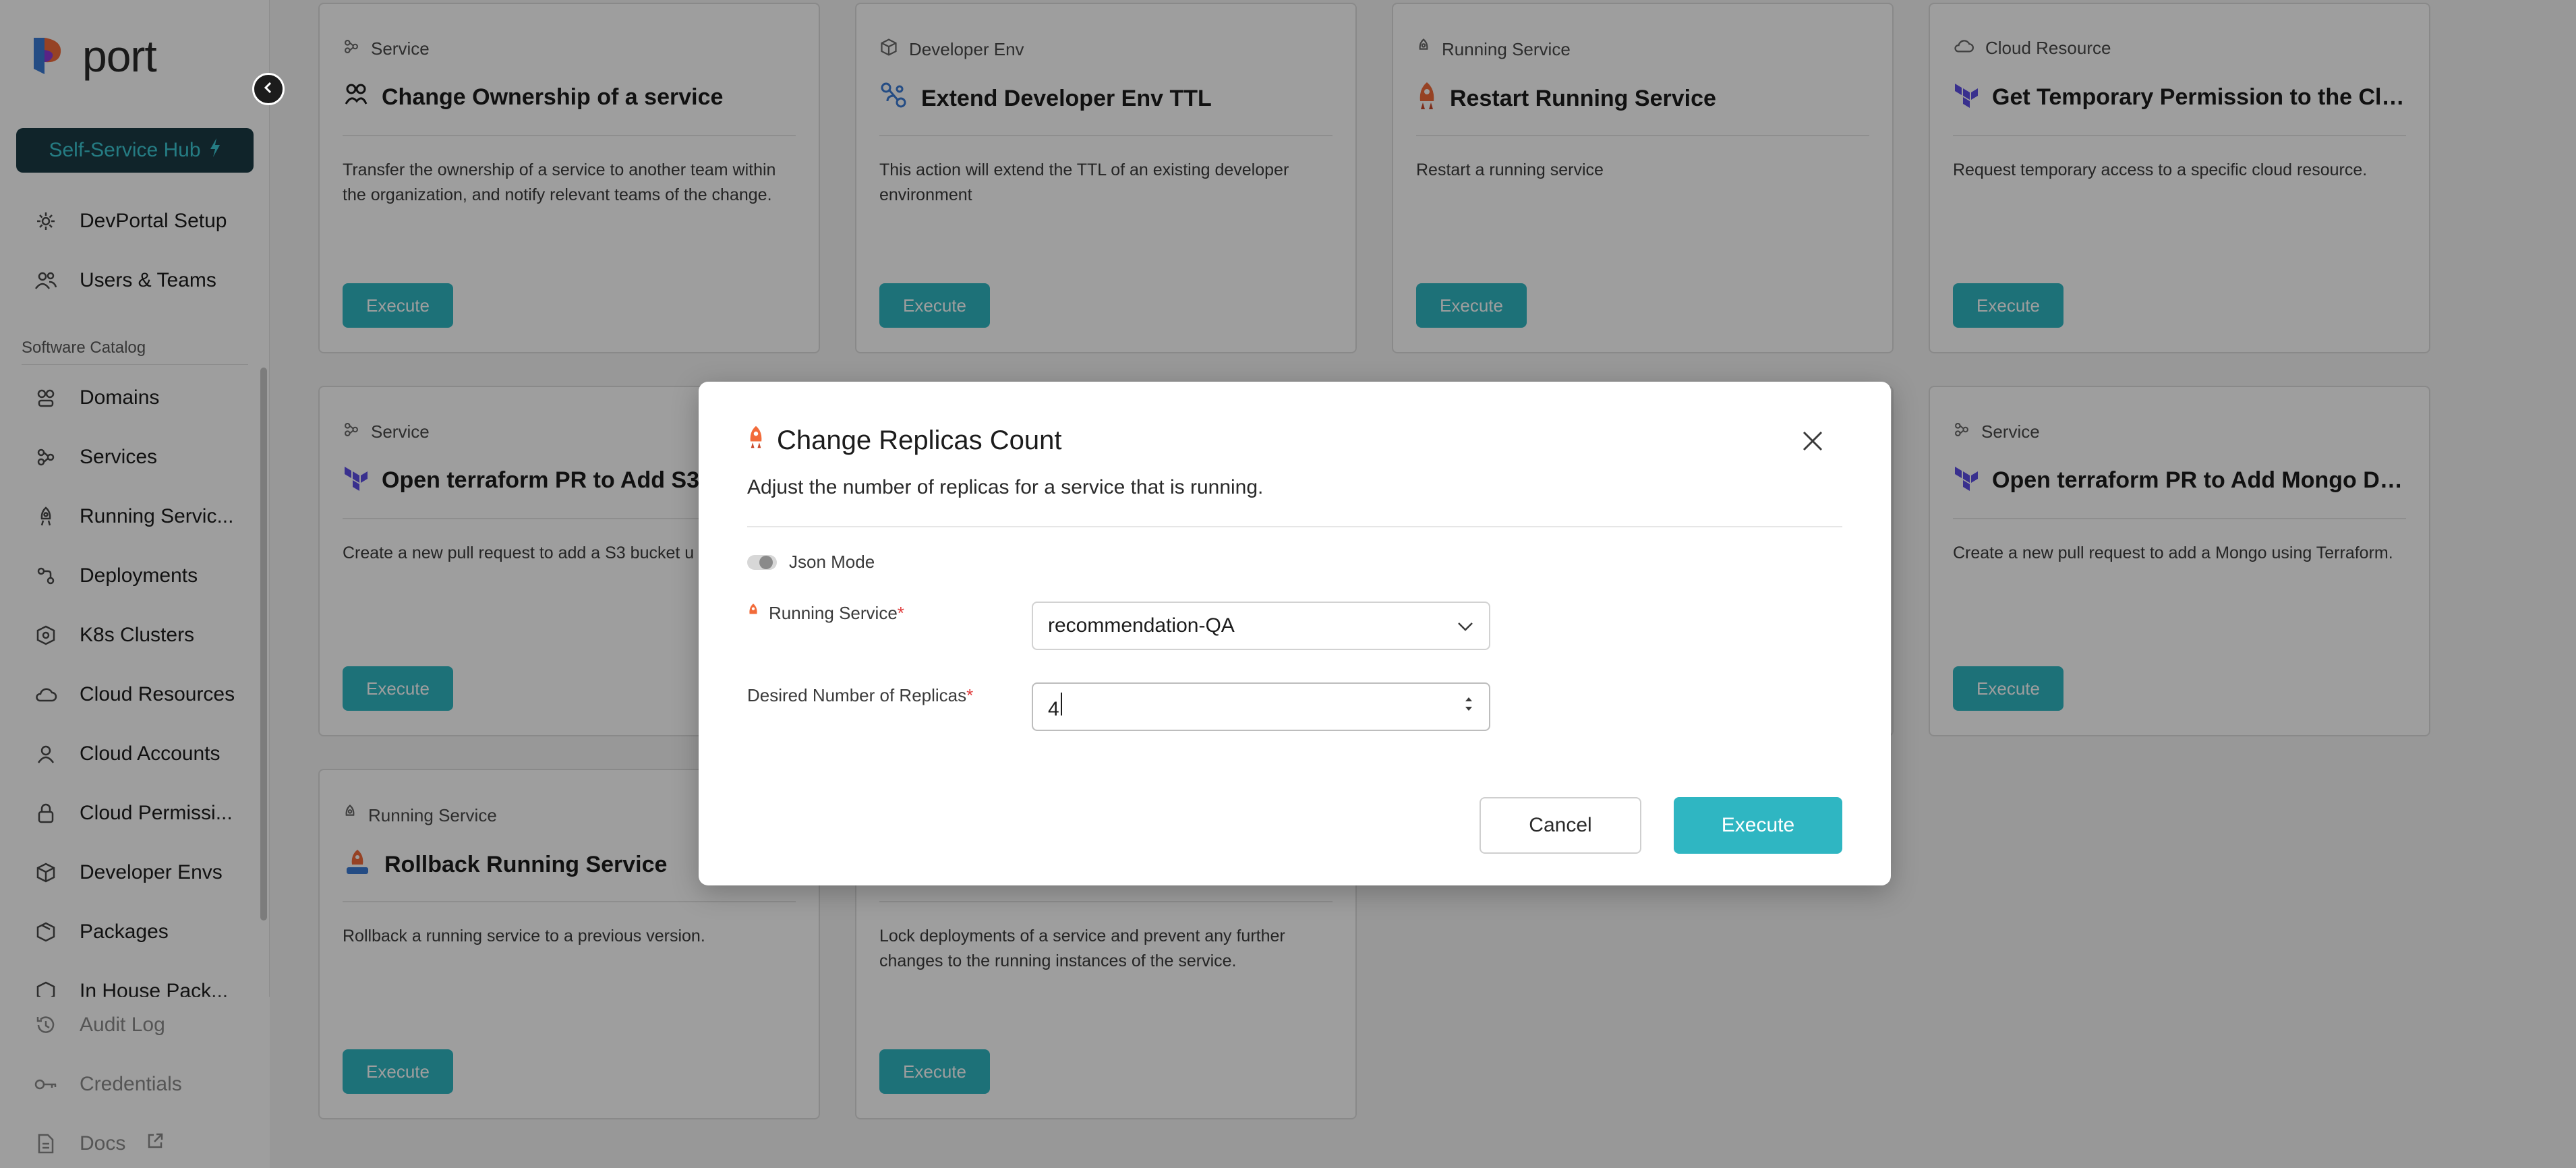 This screenshot has width=2576, height=1168. What do you see at coordinates (1141, 625) in the screenshot?
I see `select-value: recommendation-QA` at bounding box center [1141, 625].